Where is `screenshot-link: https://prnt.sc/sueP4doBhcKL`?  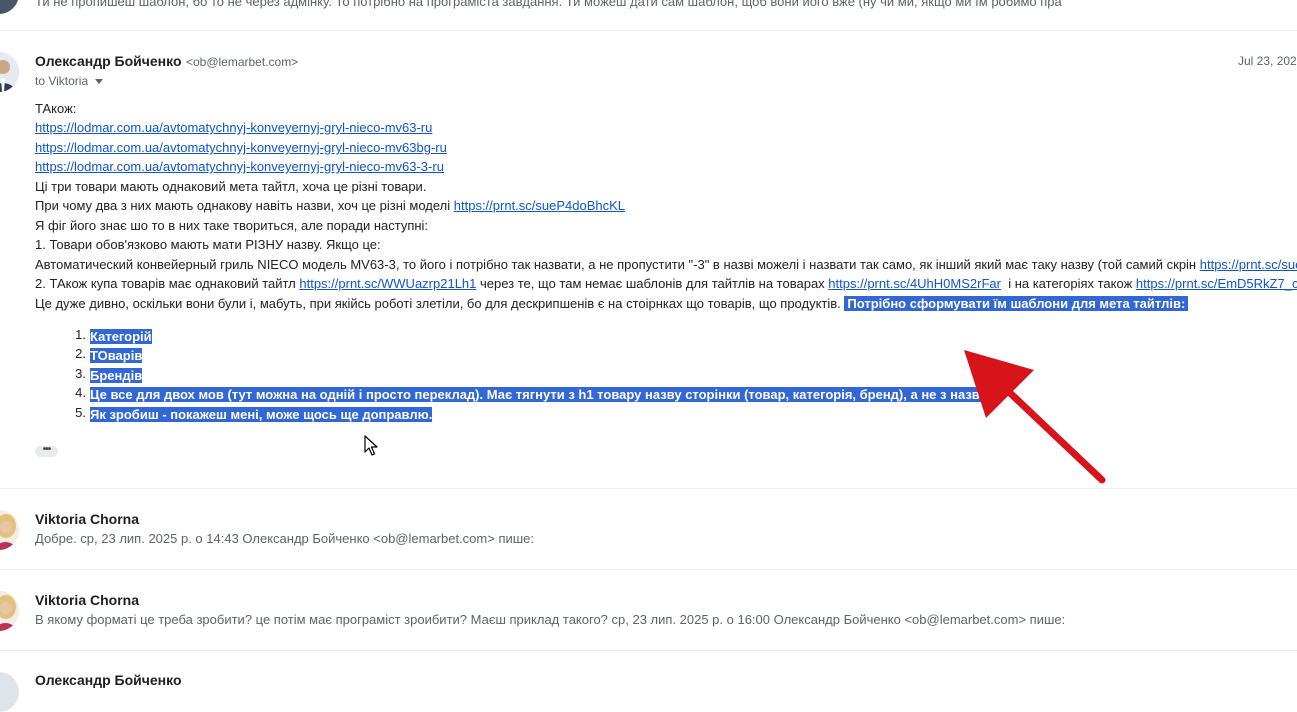
screenshot-link: https://prnt.sc/sueP4doBhcKL is located at coordinates (539, 205).